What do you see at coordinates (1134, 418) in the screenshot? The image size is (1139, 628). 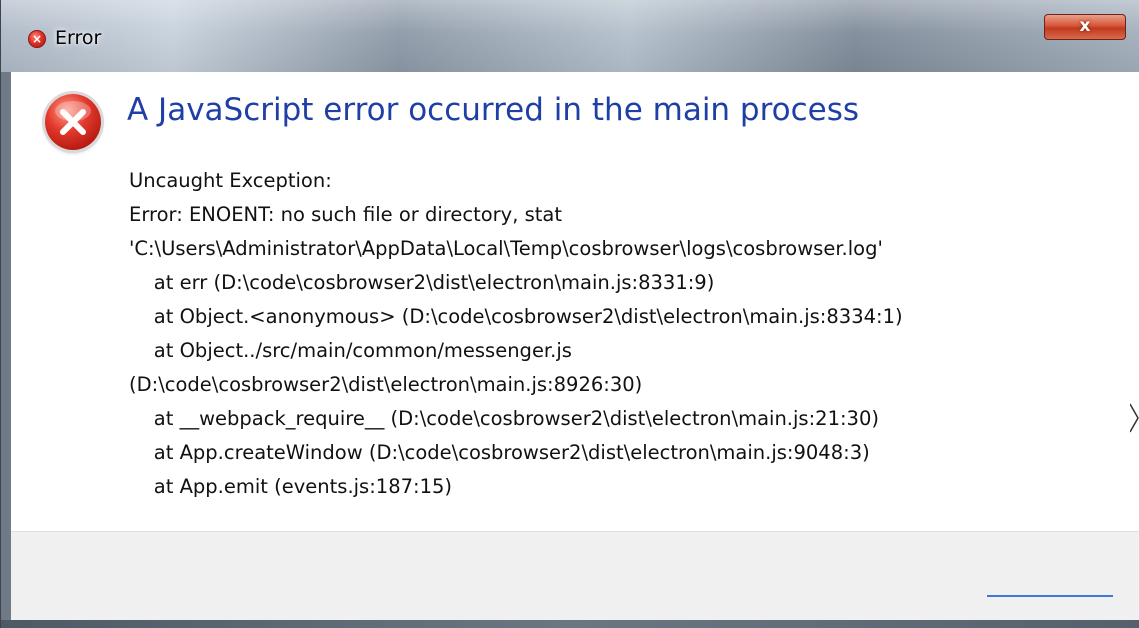 I see `text-cursor-icon` at bounding box center [1134, 418].